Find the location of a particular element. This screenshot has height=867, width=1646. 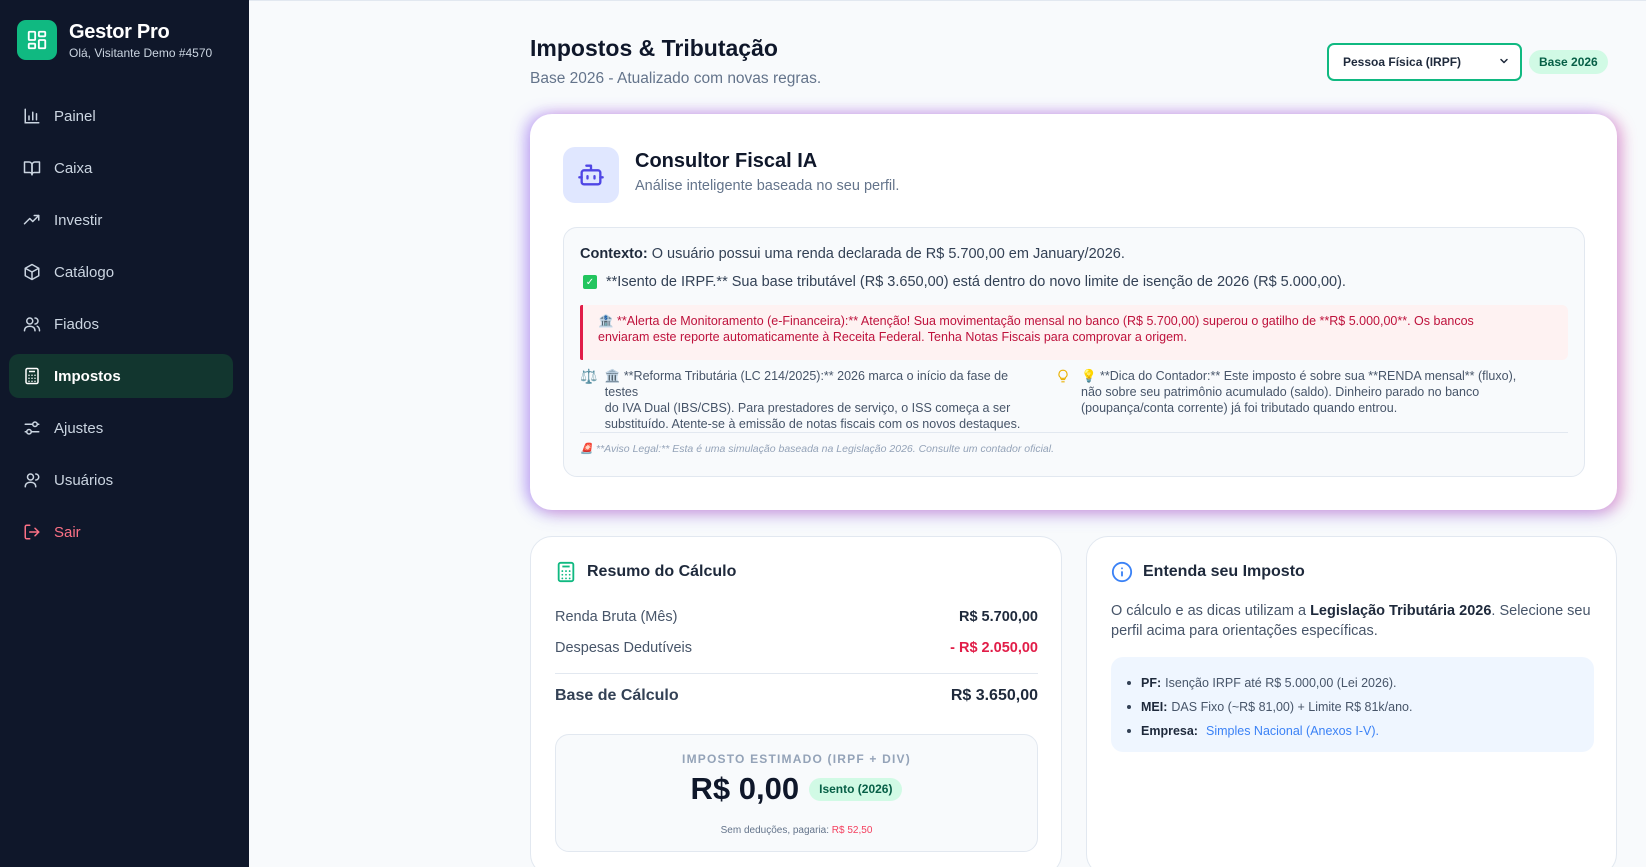

sidebar-item-usuarios: Usuários is located at coordinates (121, 480).